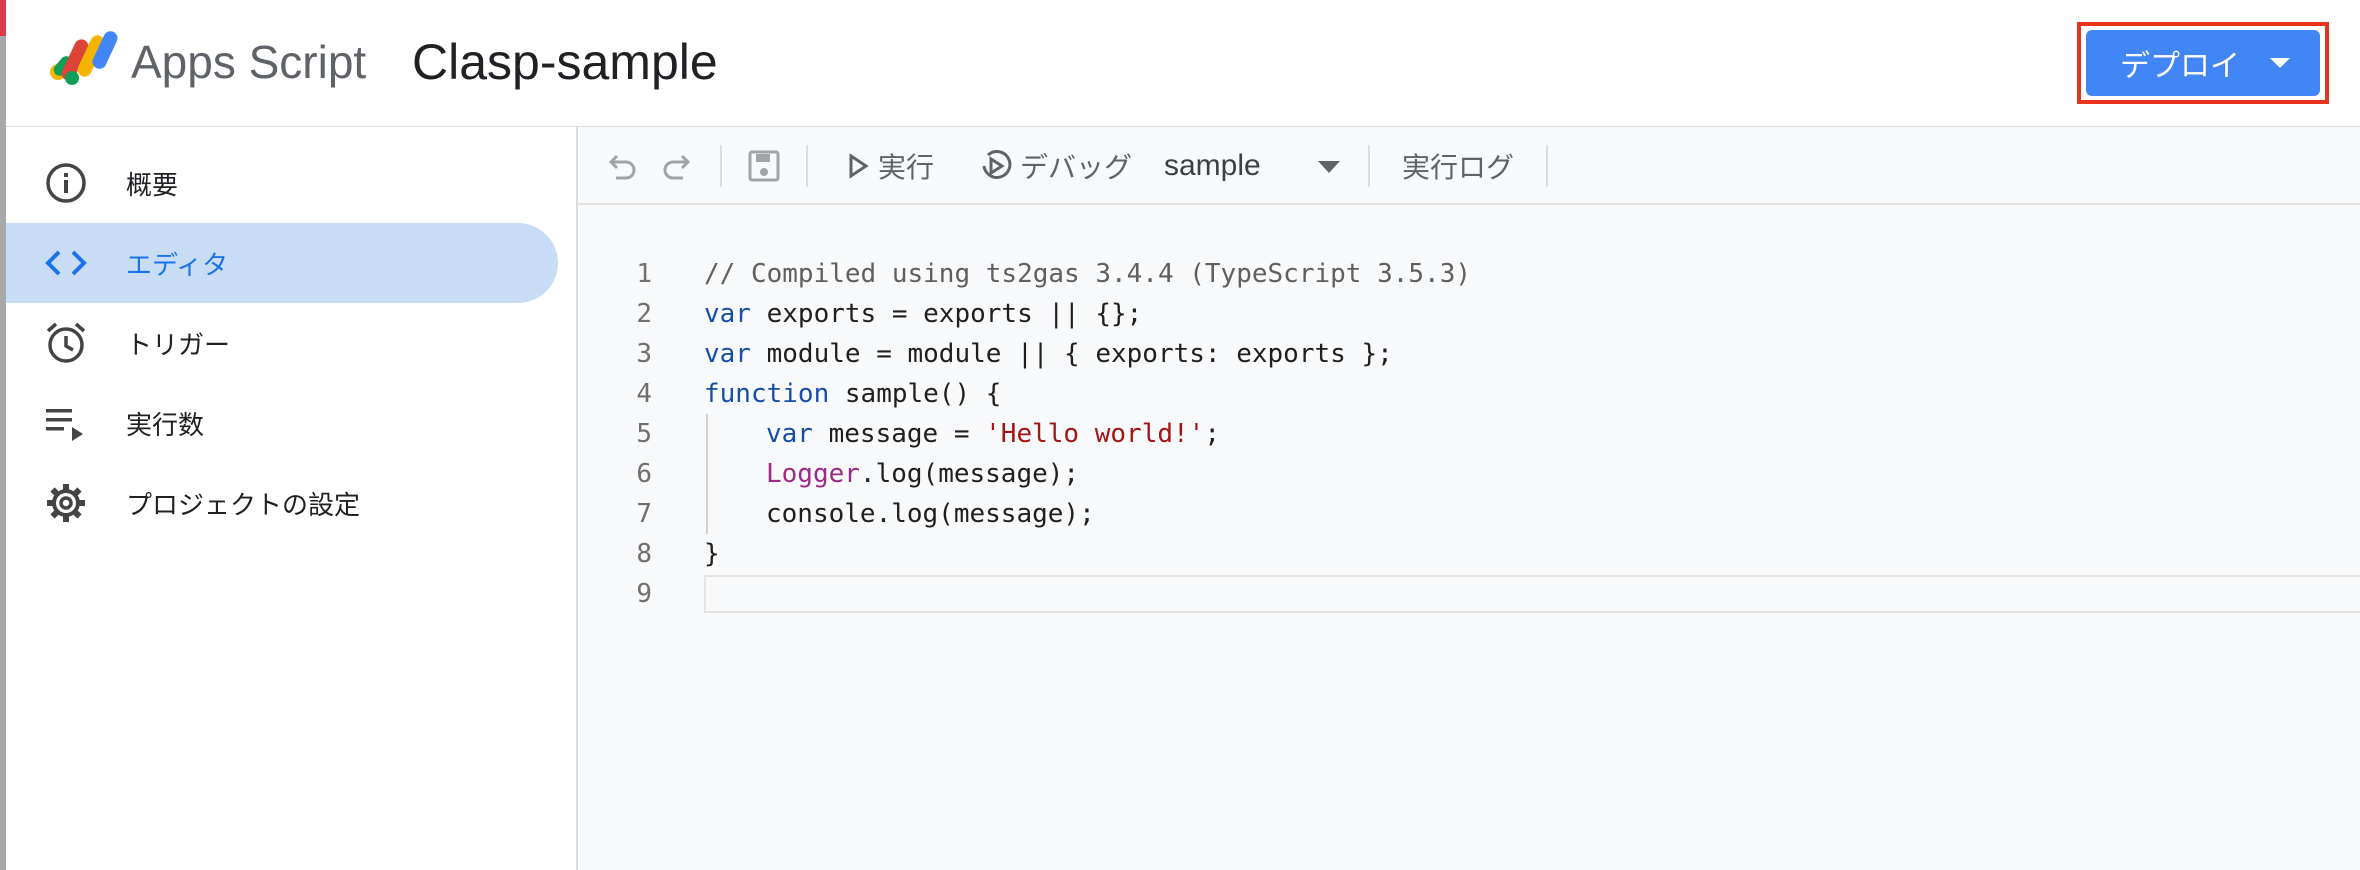 The height and width of the screenshot is (870, 2360). What do you see at coordinates (66, 342) in the screenshot?
I see `alarm-clock-icon` at bounding box center [66, 342].